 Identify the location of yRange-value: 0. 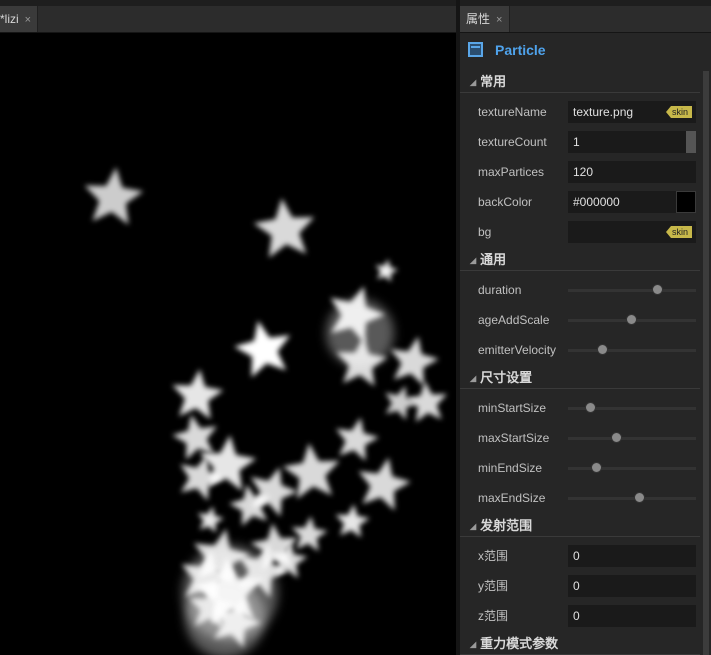
(576, 586).